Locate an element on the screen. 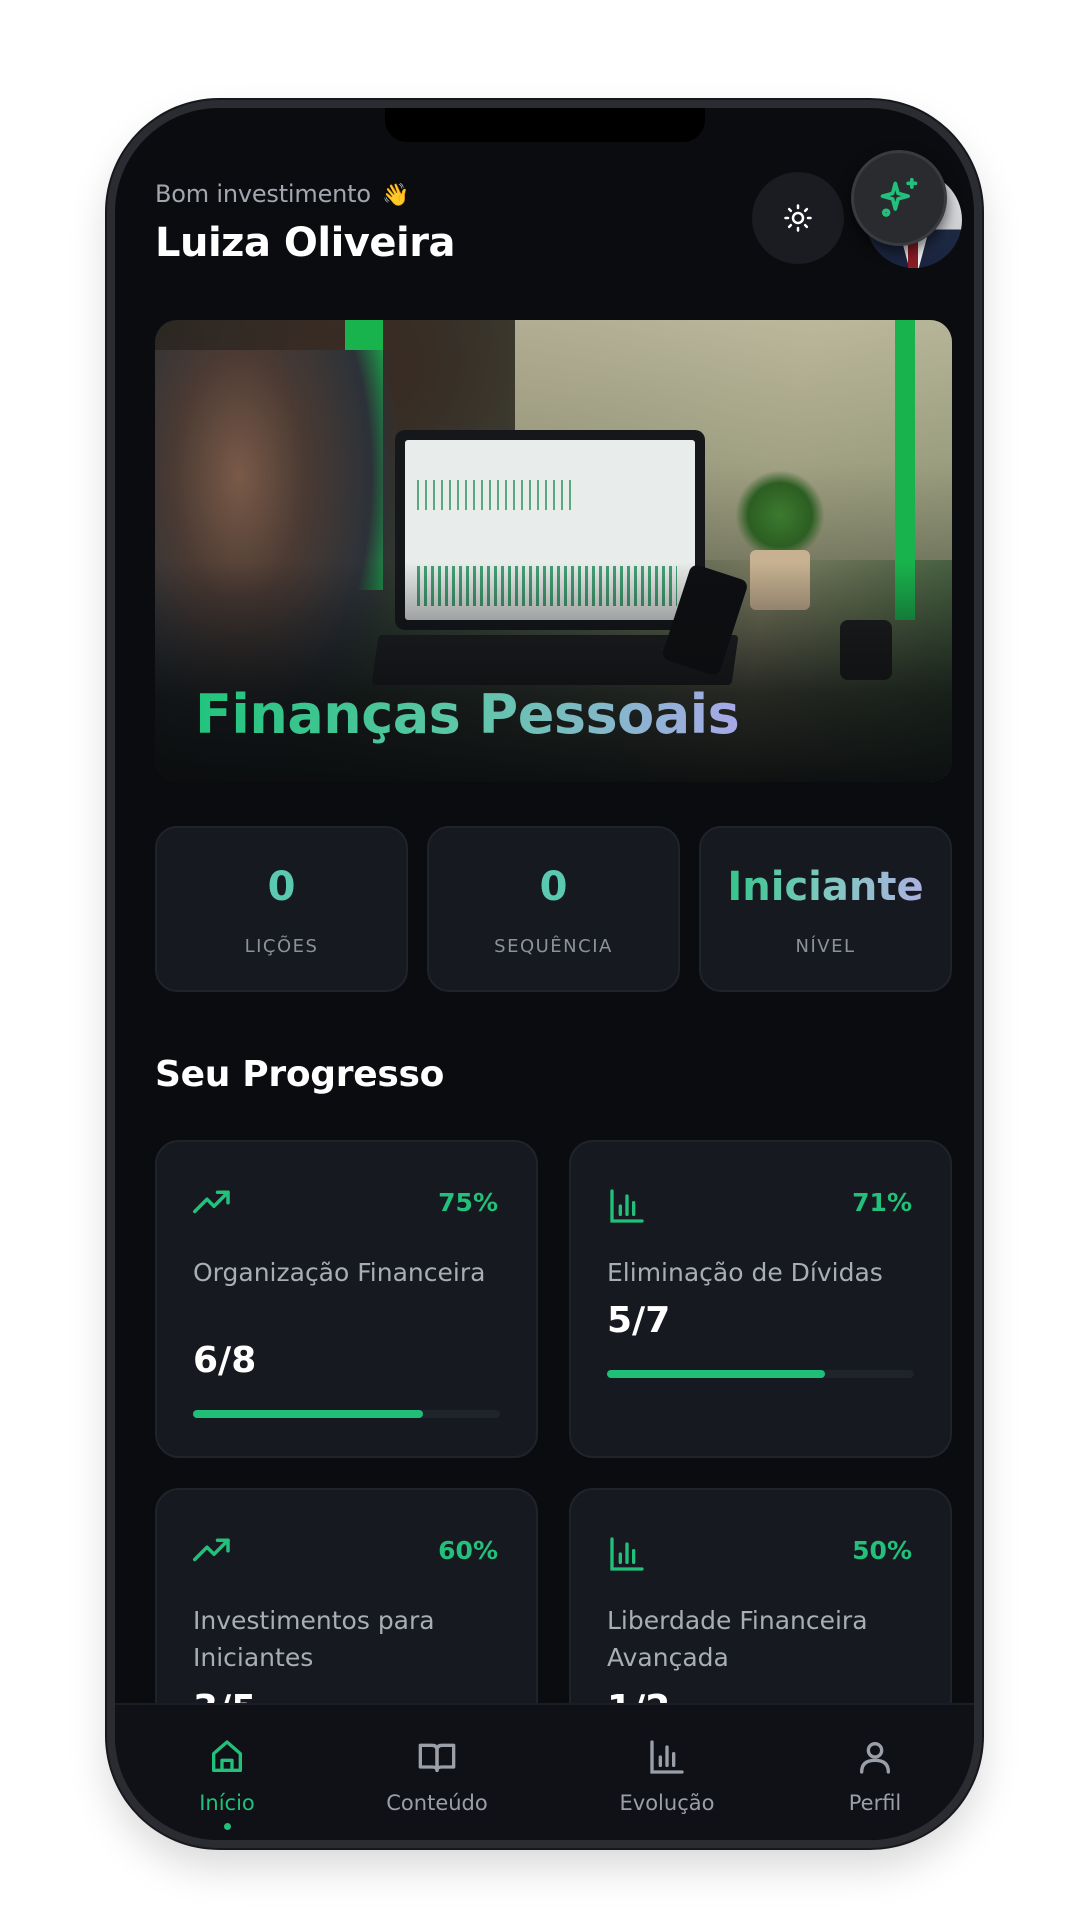 This screenshot has height=1920, width=1080. nav-item-content: Conteúdo is located at coordinates (437, 1776).